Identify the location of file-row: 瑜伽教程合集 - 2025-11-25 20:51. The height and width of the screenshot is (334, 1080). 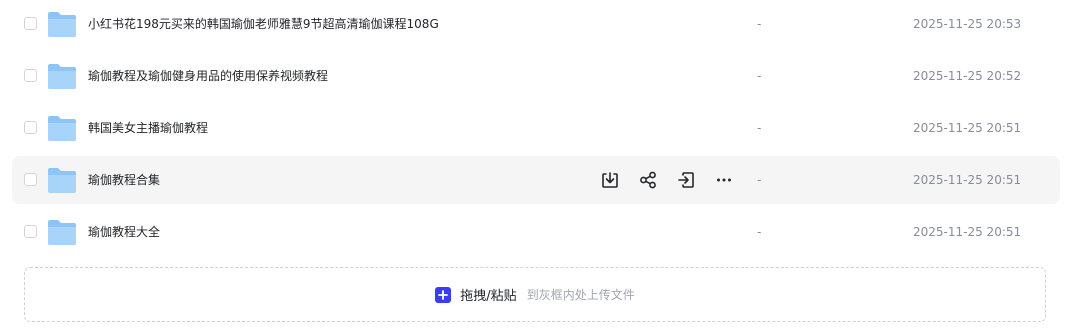
(536, 180).